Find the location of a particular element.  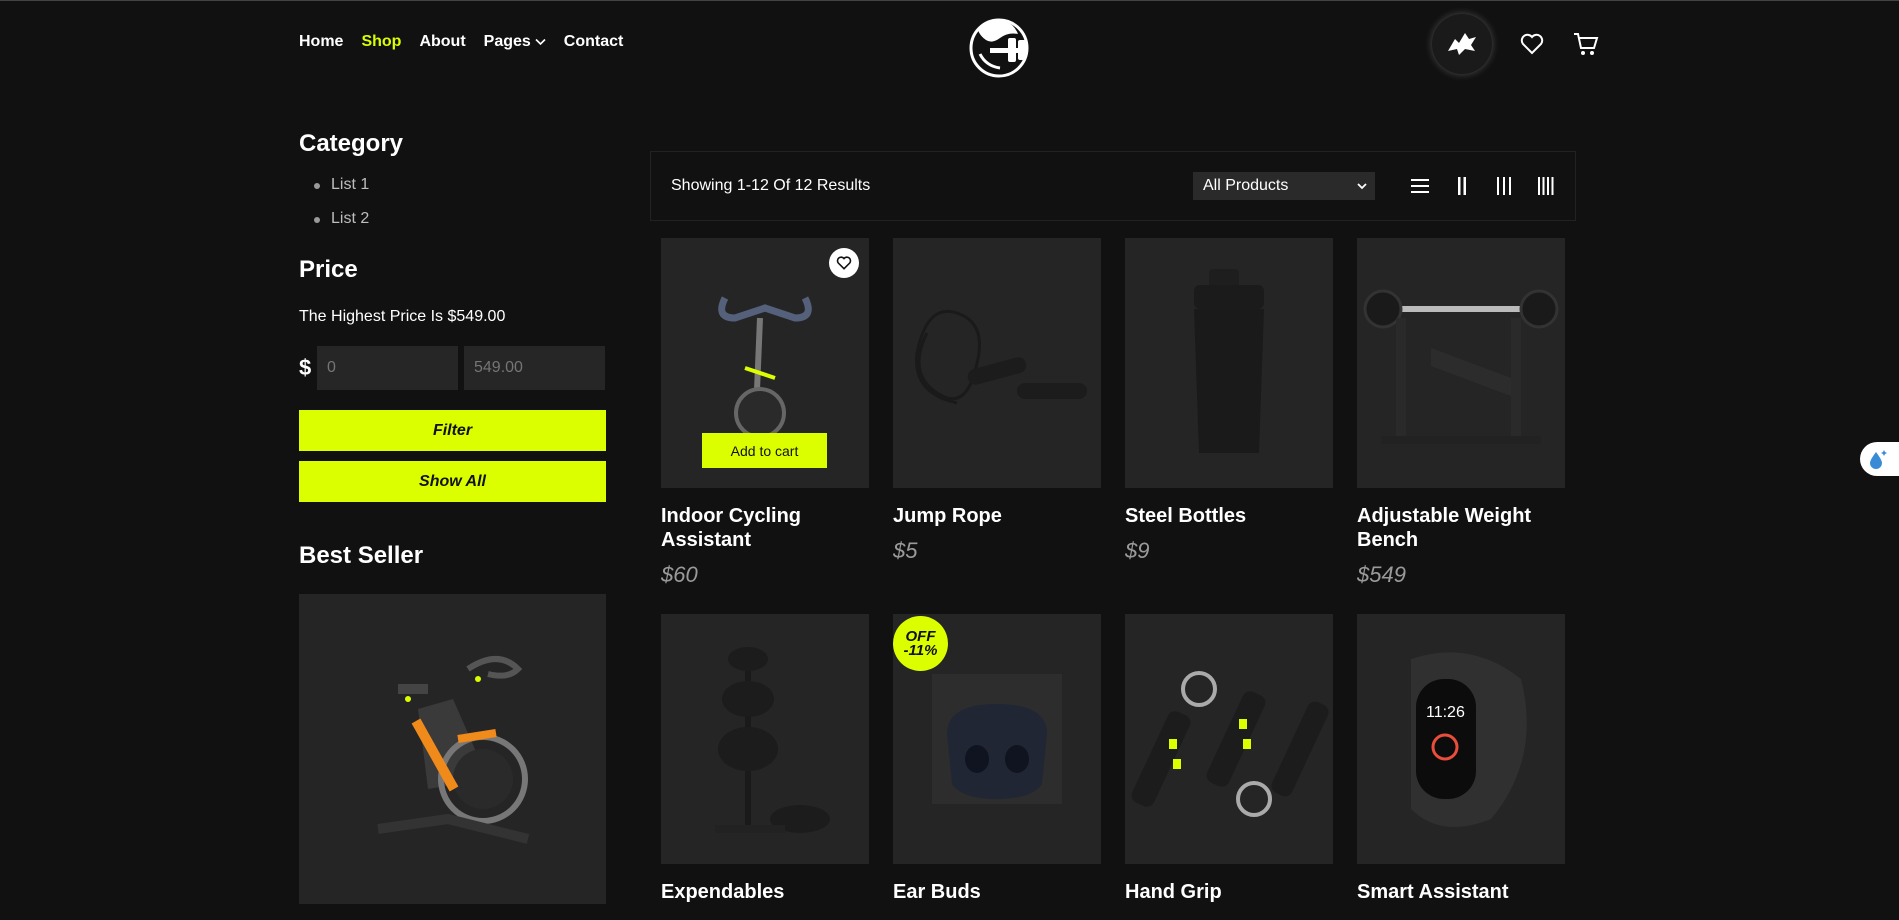

category-title: Category is located at coordinates (351, 143).